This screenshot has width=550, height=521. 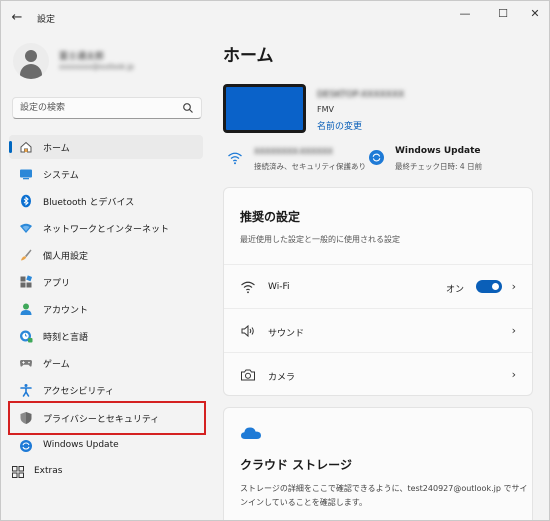 What do you see at coordinates (96, 67) in the screenshot?
I see `profile-email: xxxxxxxx@outlook.jp` at bounding box center [96, 67].